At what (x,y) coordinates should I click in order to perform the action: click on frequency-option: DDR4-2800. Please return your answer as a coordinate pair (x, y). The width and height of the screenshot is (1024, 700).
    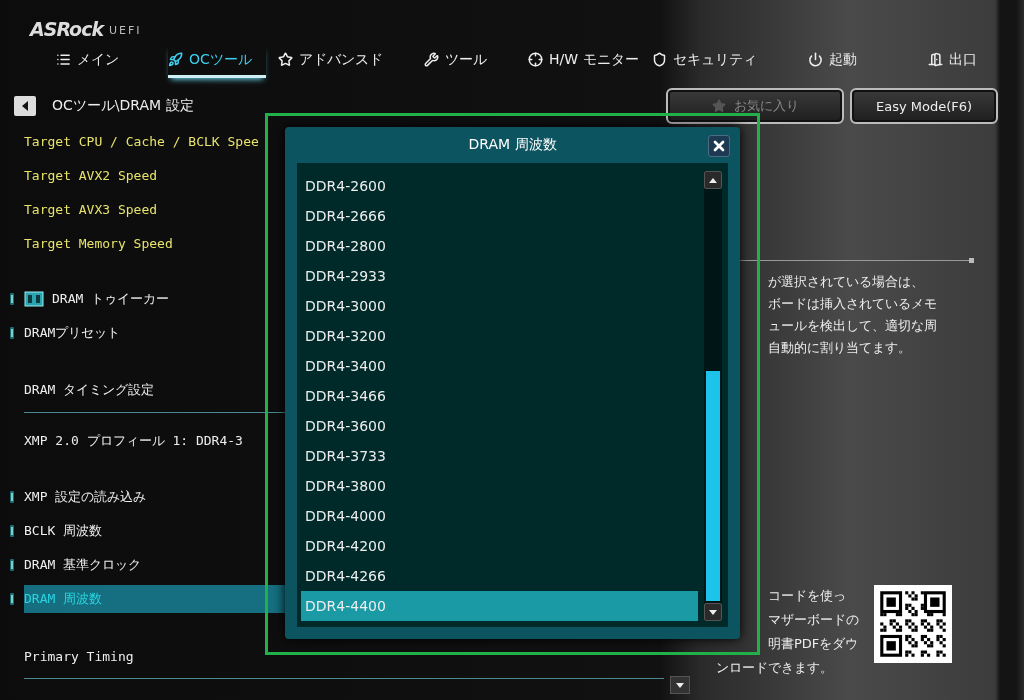
    Looking at the image, I should click on (499, 246).